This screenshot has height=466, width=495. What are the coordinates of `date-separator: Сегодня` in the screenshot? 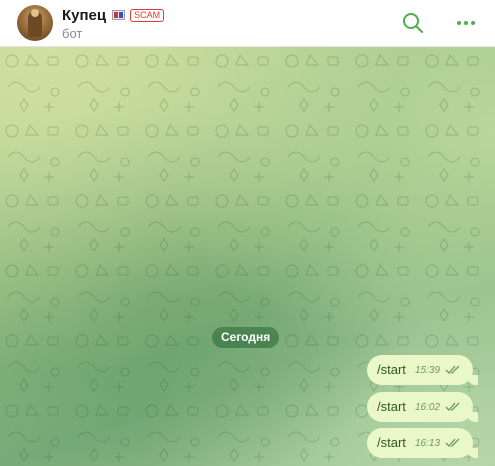 It's located at (246, 337).